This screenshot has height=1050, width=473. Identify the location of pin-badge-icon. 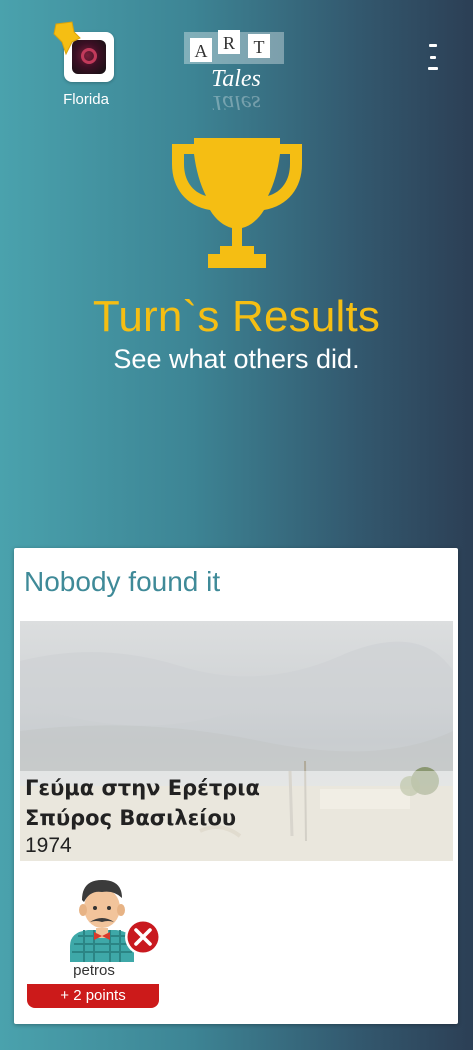
(67, 38).